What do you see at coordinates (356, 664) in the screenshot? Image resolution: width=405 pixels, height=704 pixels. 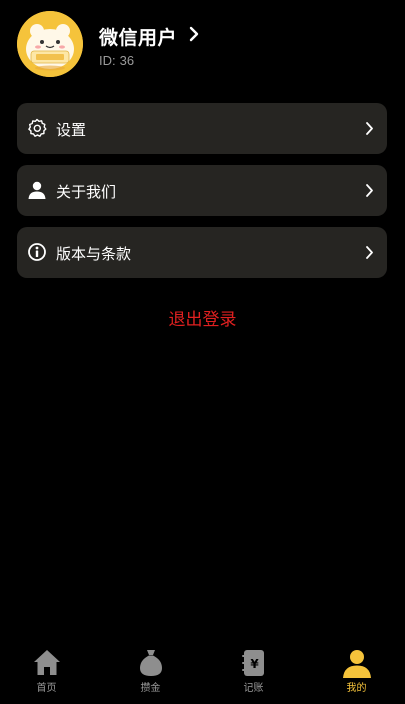 I see `user-icon` at bounding box center [356, 664].